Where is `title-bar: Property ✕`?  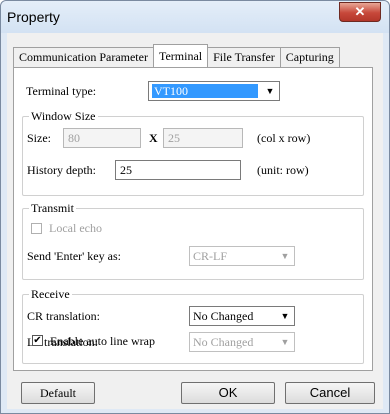
title-bar: Property ✕ is located at coordinates (195, 17).